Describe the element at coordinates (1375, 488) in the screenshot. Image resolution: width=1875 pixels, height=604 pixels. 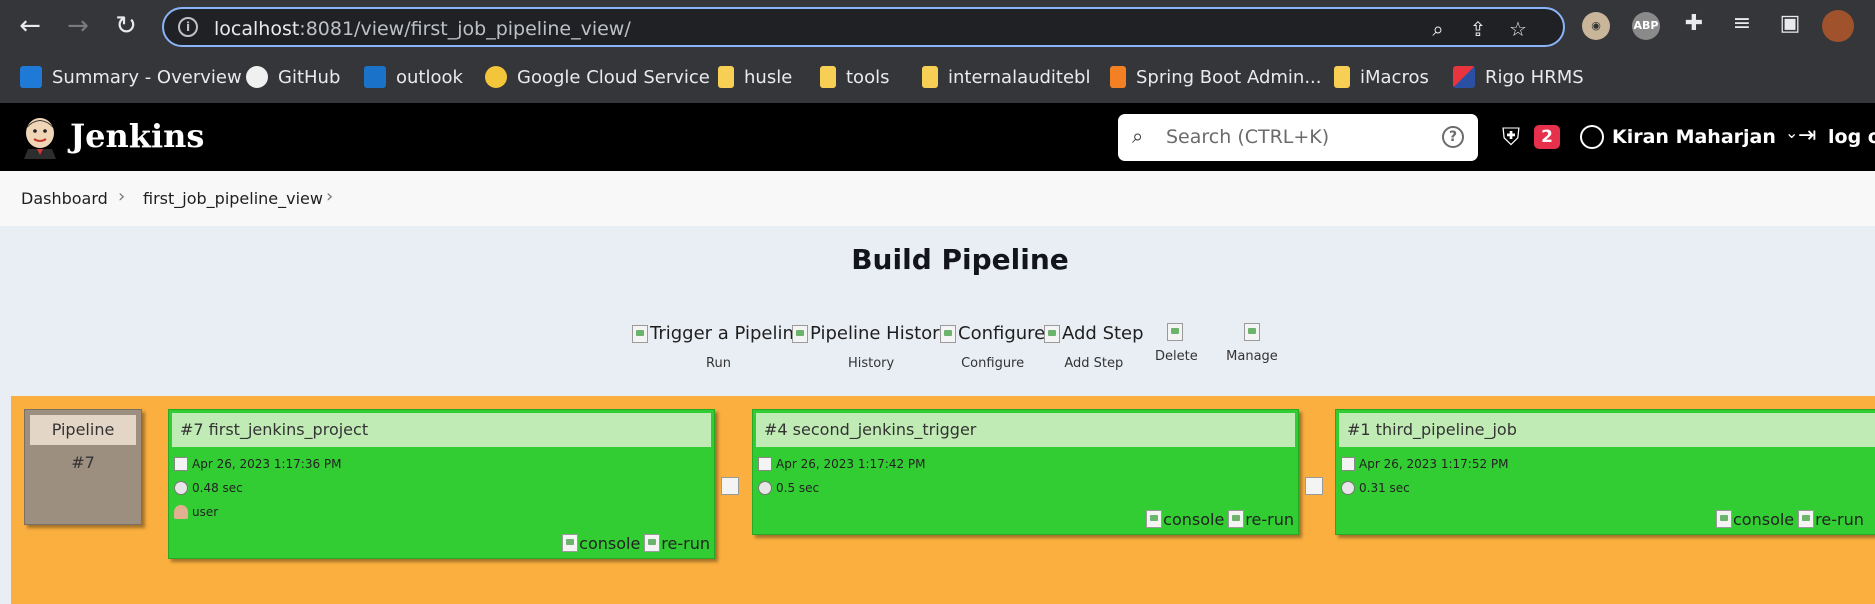
I see `job-duration-row: 0.31 sec` at that location.